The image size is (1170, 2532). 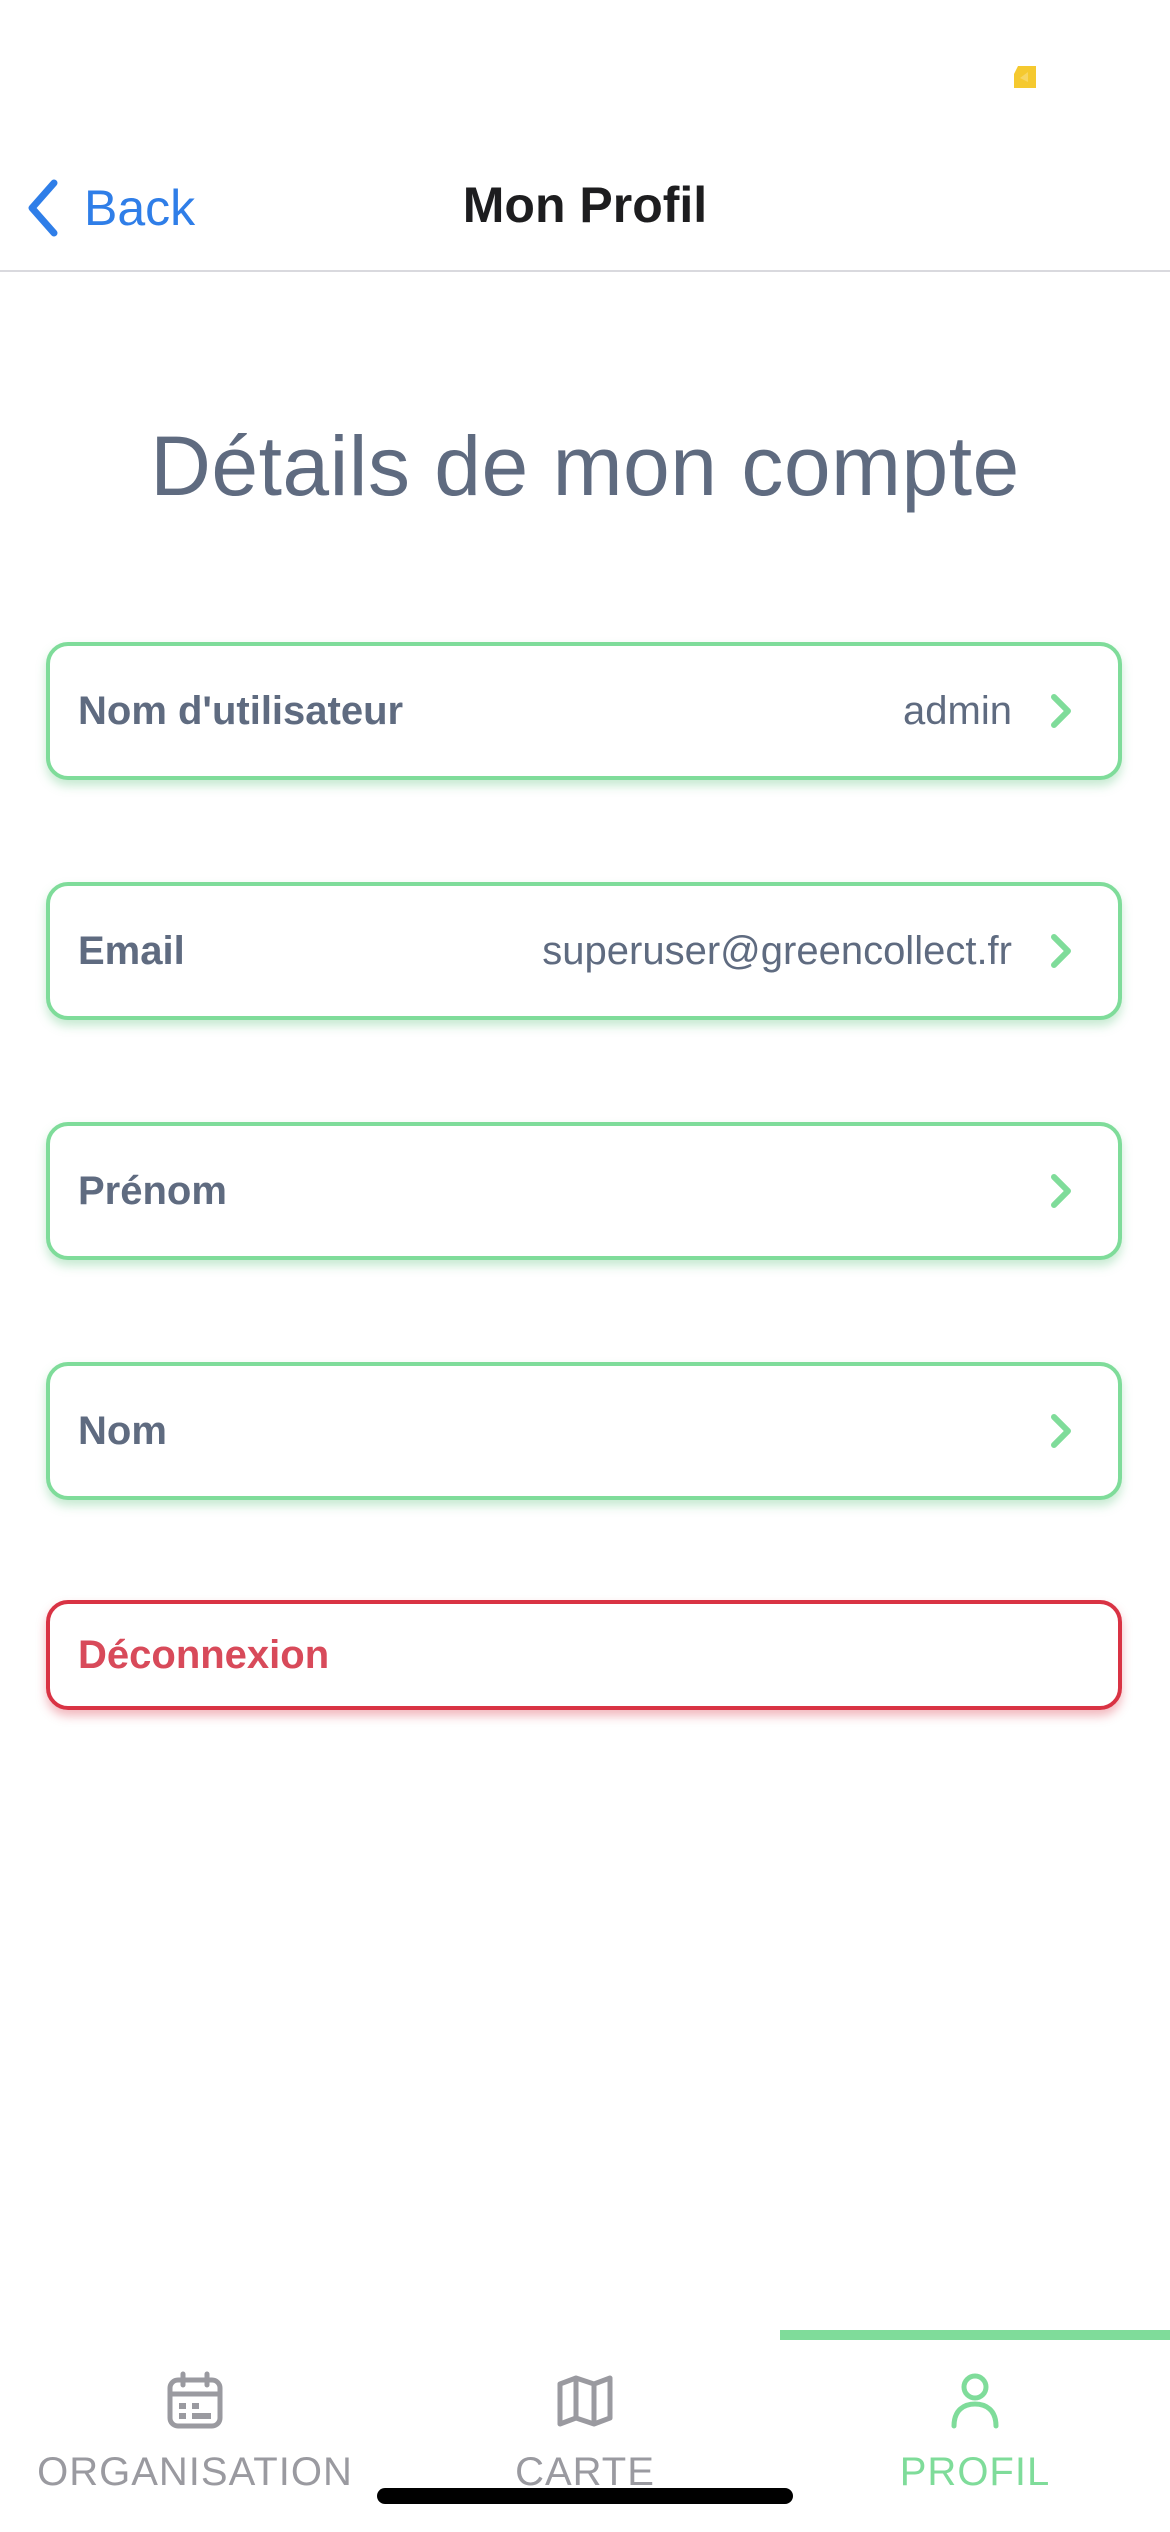 What do you see at coordinates (152, 1190) in the screenshot?
I see `first-name-label: Prénom` at bounding box center [152, 1190].